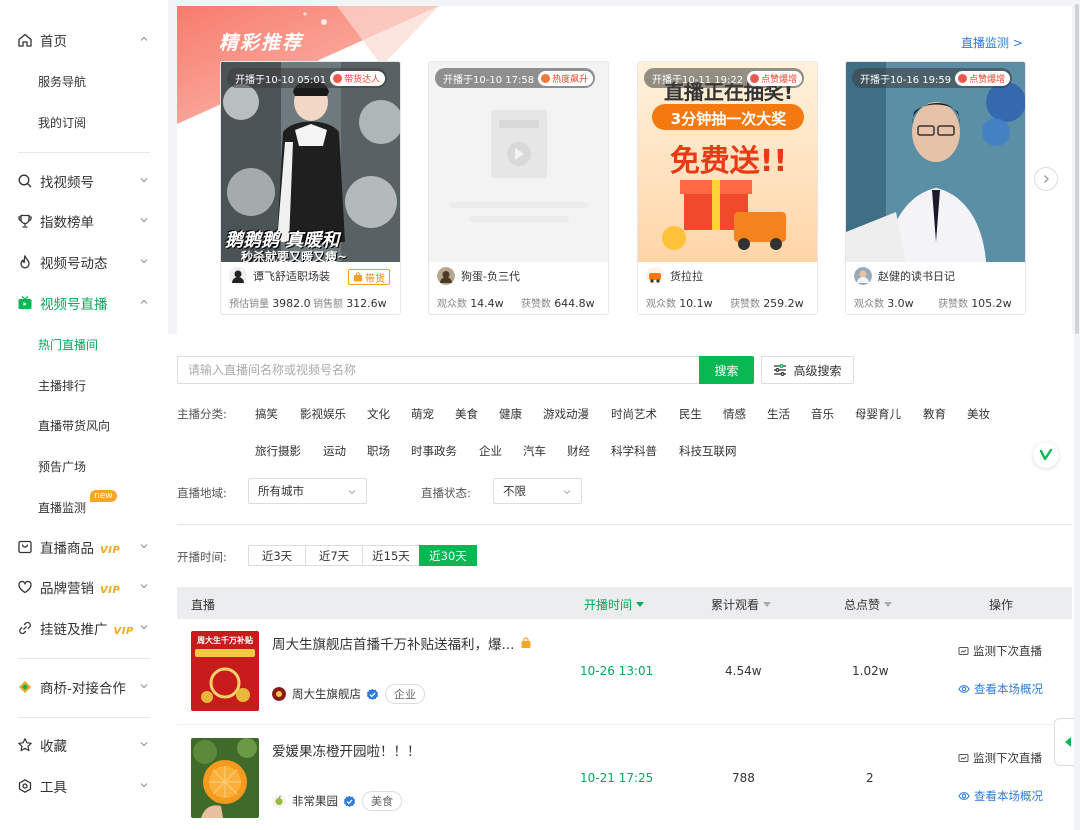 The height and width of the screenshot is (830, 1080). I want to click on nav-business-bridge: 商桥-对接合作, so click(84, 687).